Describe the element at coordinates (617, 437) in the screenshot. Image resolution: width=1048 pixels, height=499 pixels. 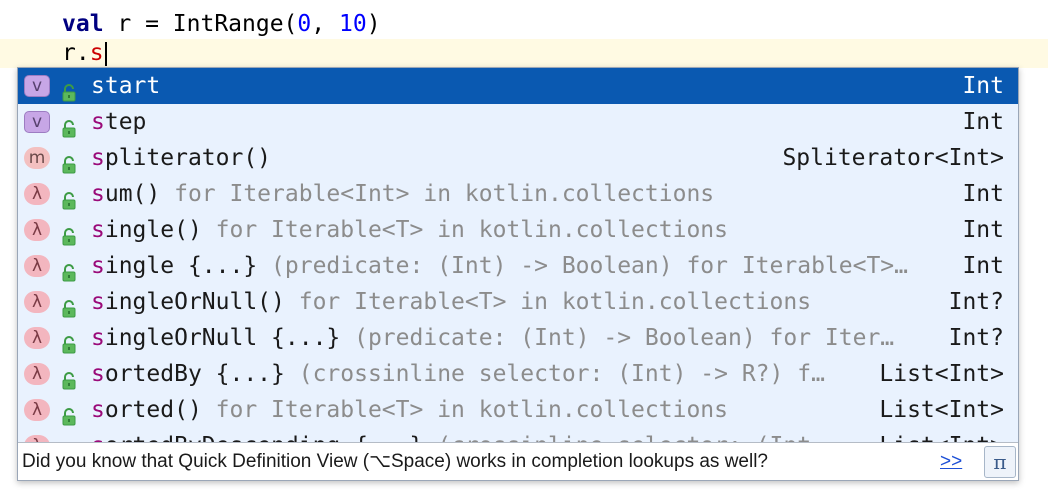
I see `completion-item-signature: (crossinline selector: (Int` at that location.